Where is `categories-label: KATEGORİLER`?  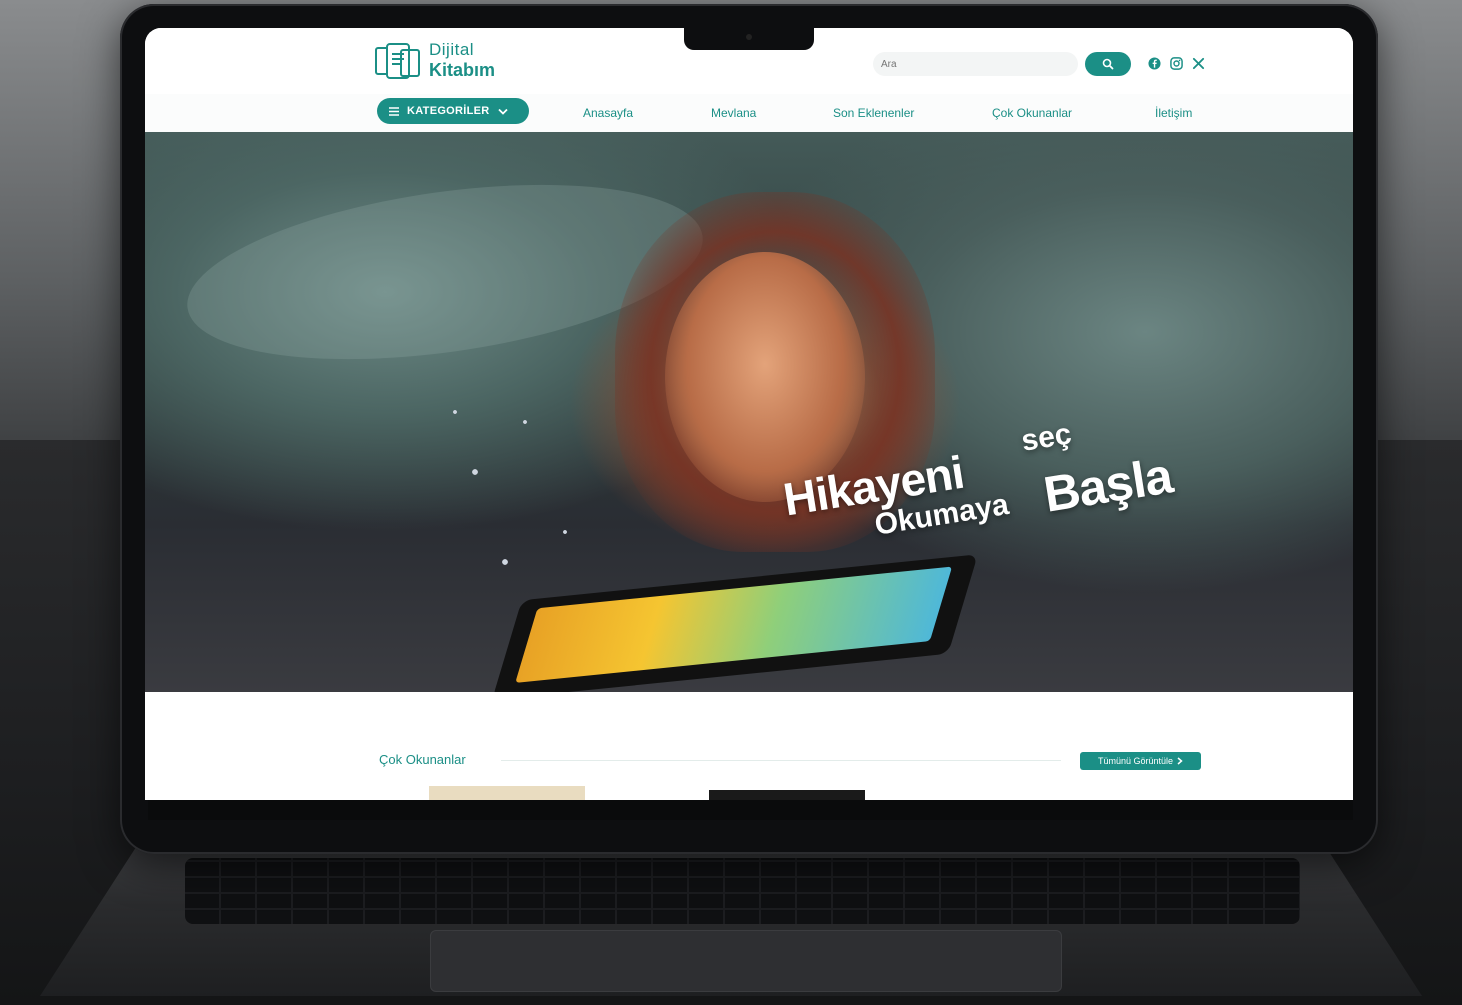
categories-label: KATEGORİLER is located at coordinates (448, 111).